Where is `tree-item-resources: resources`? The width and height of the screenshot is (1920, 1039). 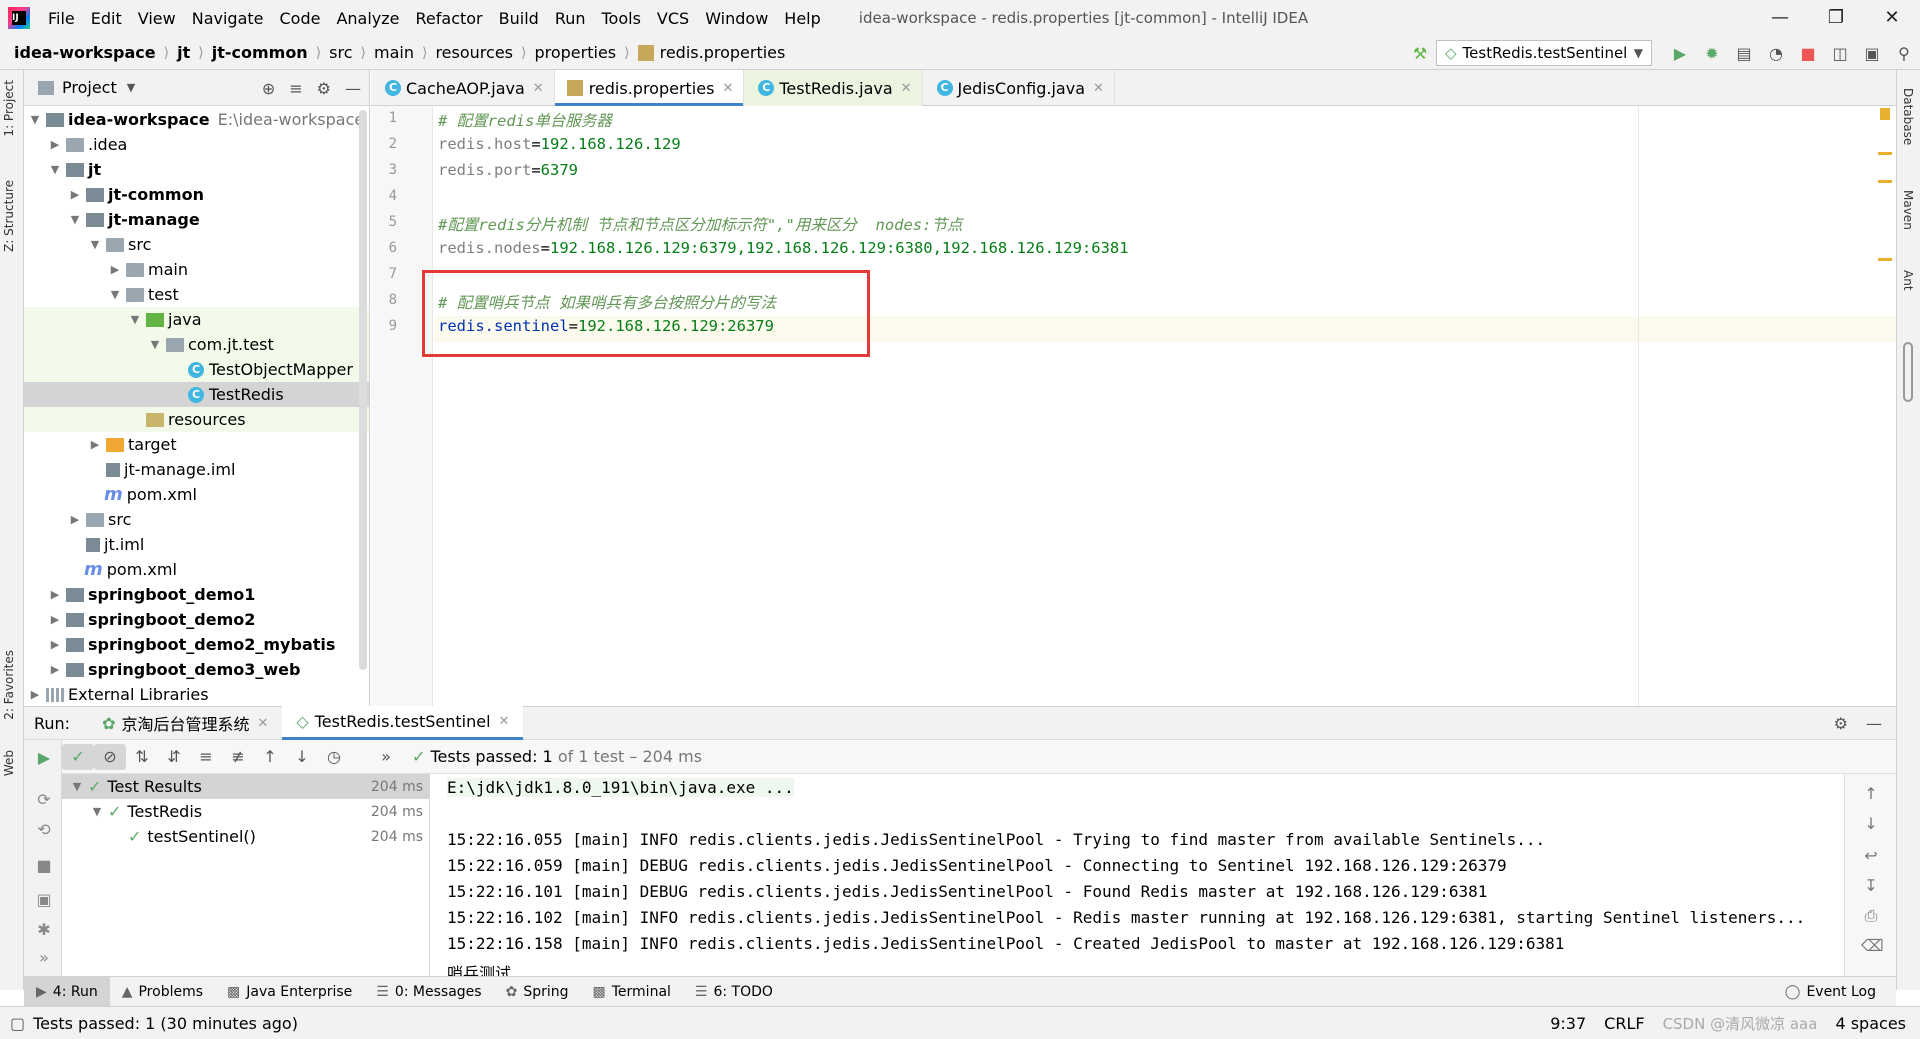 tree-item-resources: resources is located at coordinates (196, 419).